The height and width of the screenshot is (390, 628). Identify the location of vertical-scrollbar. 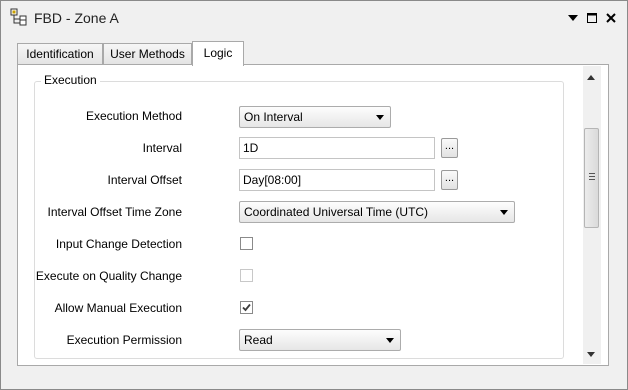
(592, 215).